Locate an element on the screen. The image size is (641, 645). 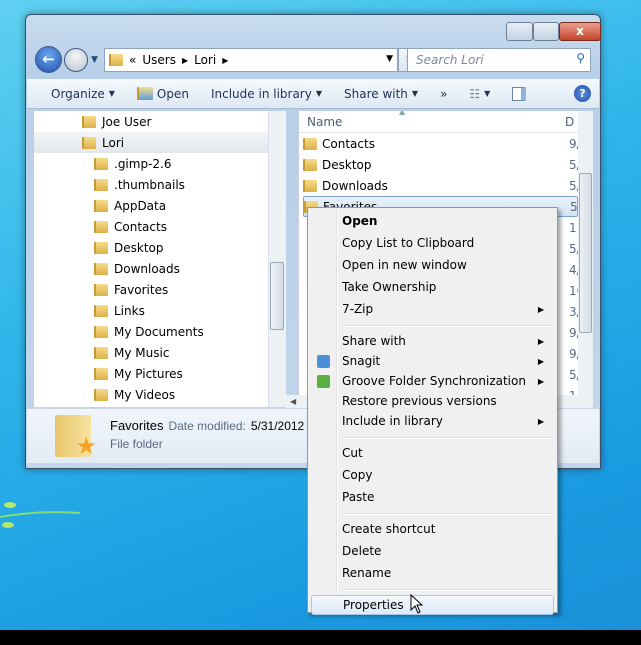
snagit-icon is located at coordinates (323, 361).